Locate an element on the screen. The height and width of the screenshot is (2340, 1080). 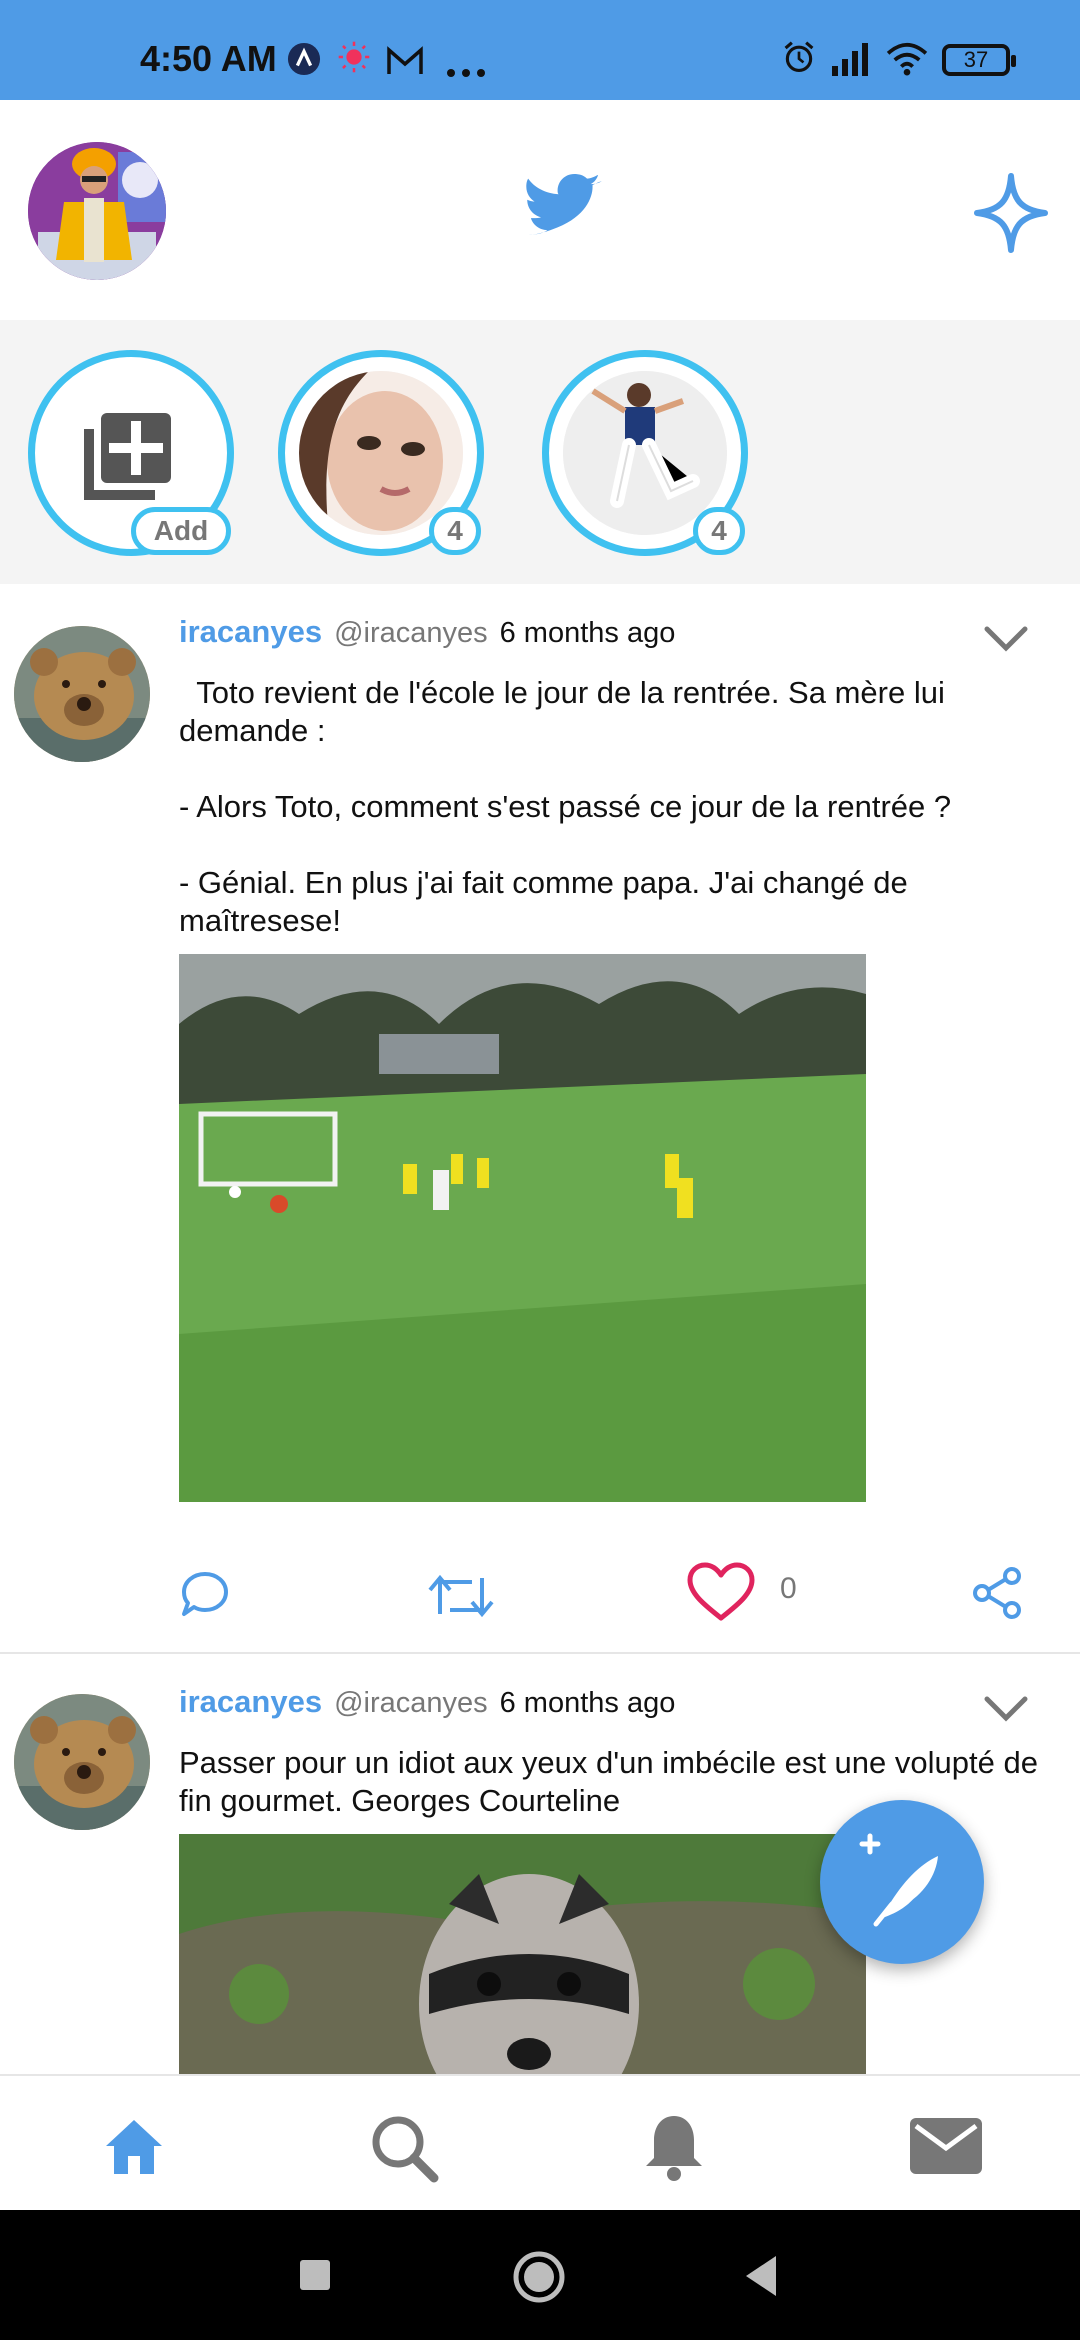
raccoon-photo is located at coordinates (522, 1954).